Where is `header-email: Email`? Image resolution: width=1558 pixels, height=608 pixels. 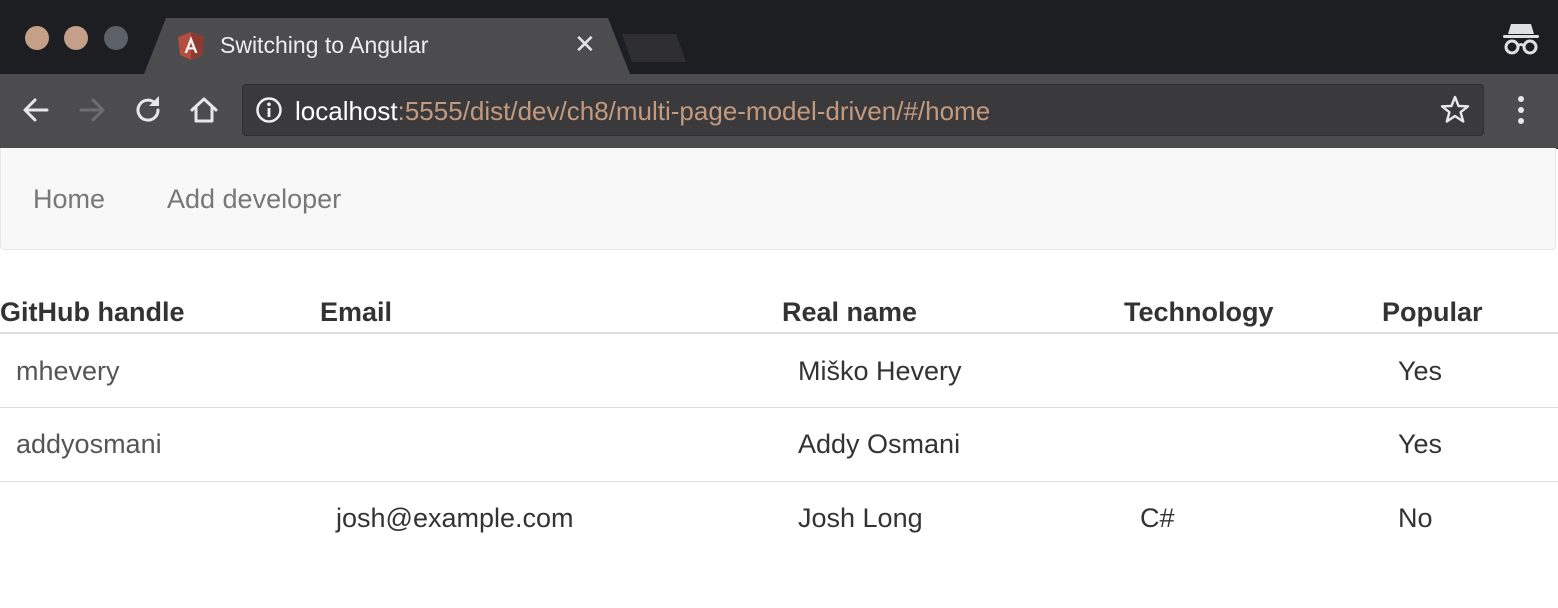 header-email: Email is located at coordinates (356, 312).